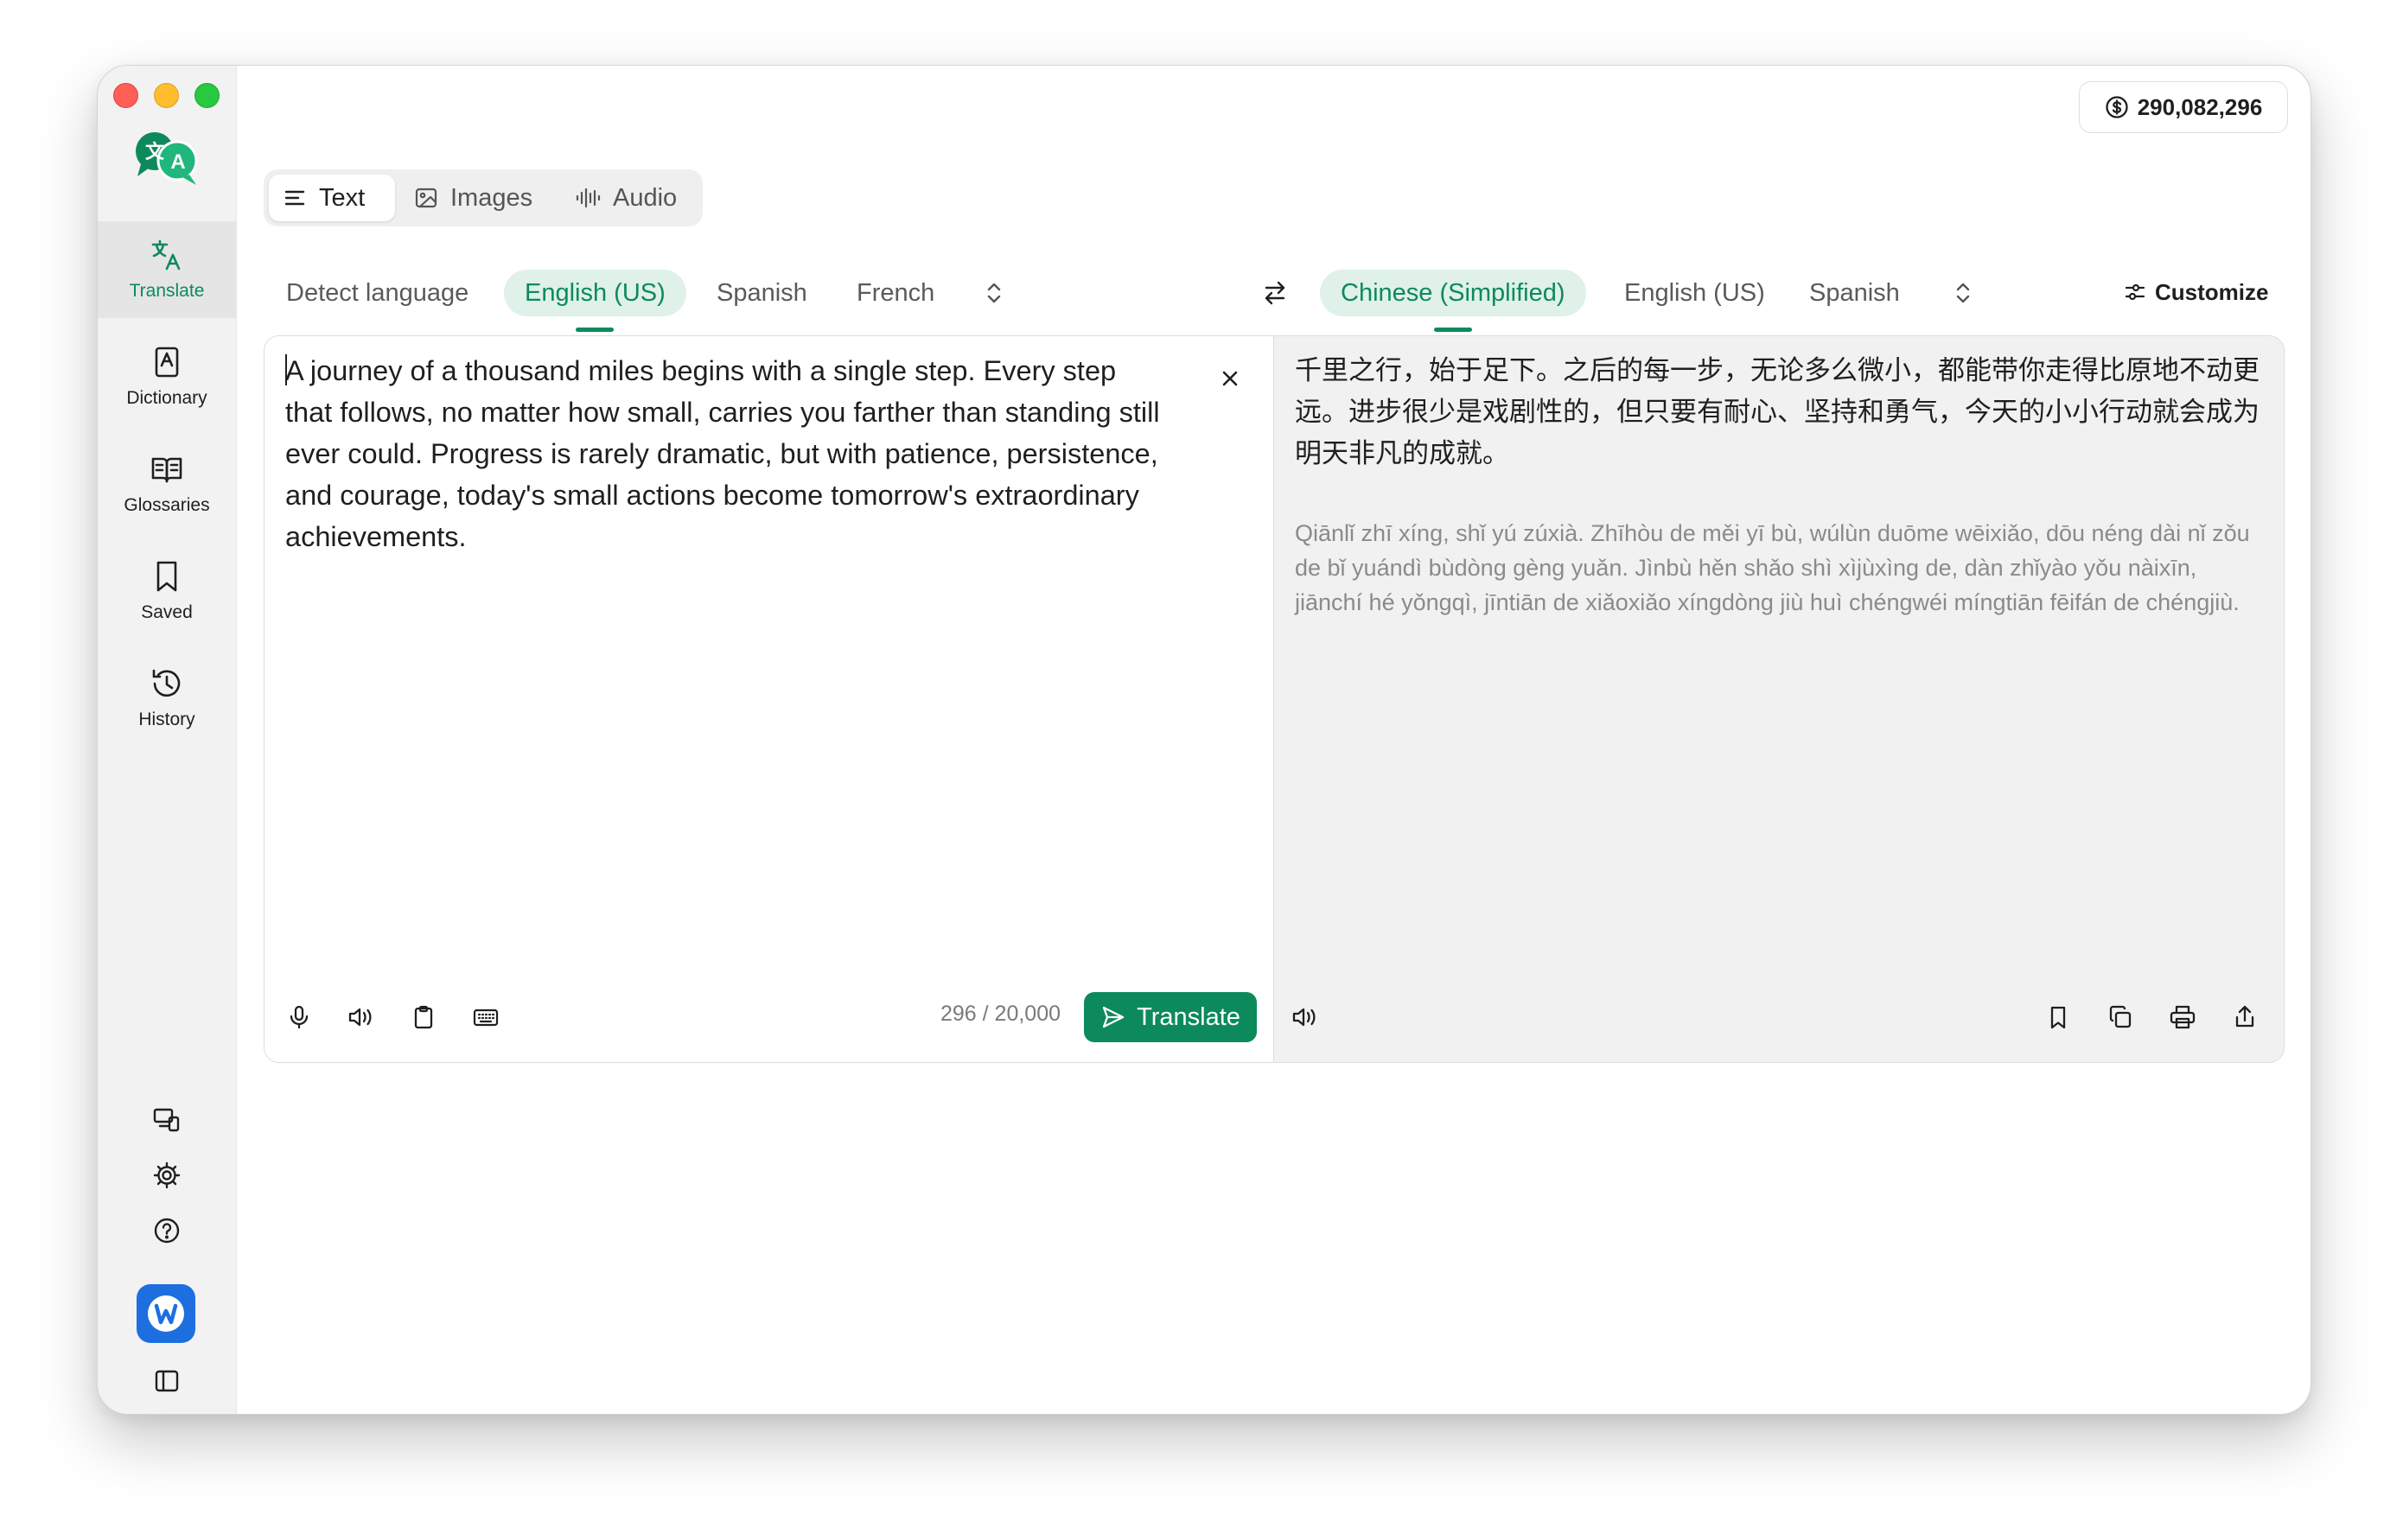 This screenshot has height=1540, width=2403. What do you see at coordinates (167, 612) in the screenshot?
I see `sidebar-item-label: Saved` at bounding box center [167, 612].